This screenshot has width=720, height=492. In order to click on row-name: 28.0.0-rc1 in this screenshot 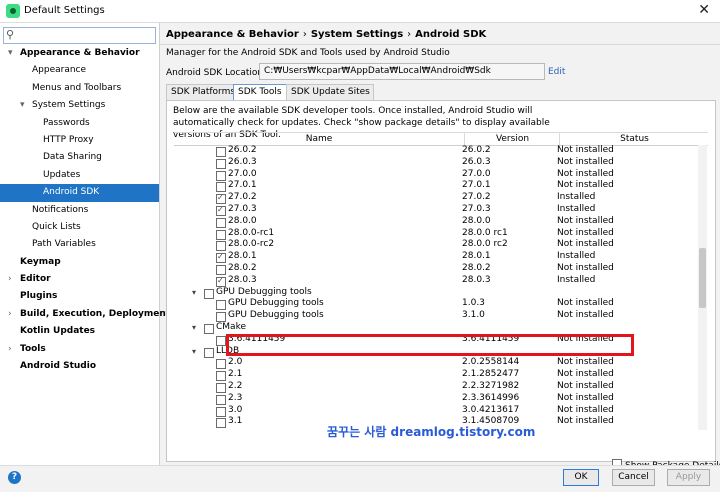, I will do `click(251, 232)`.